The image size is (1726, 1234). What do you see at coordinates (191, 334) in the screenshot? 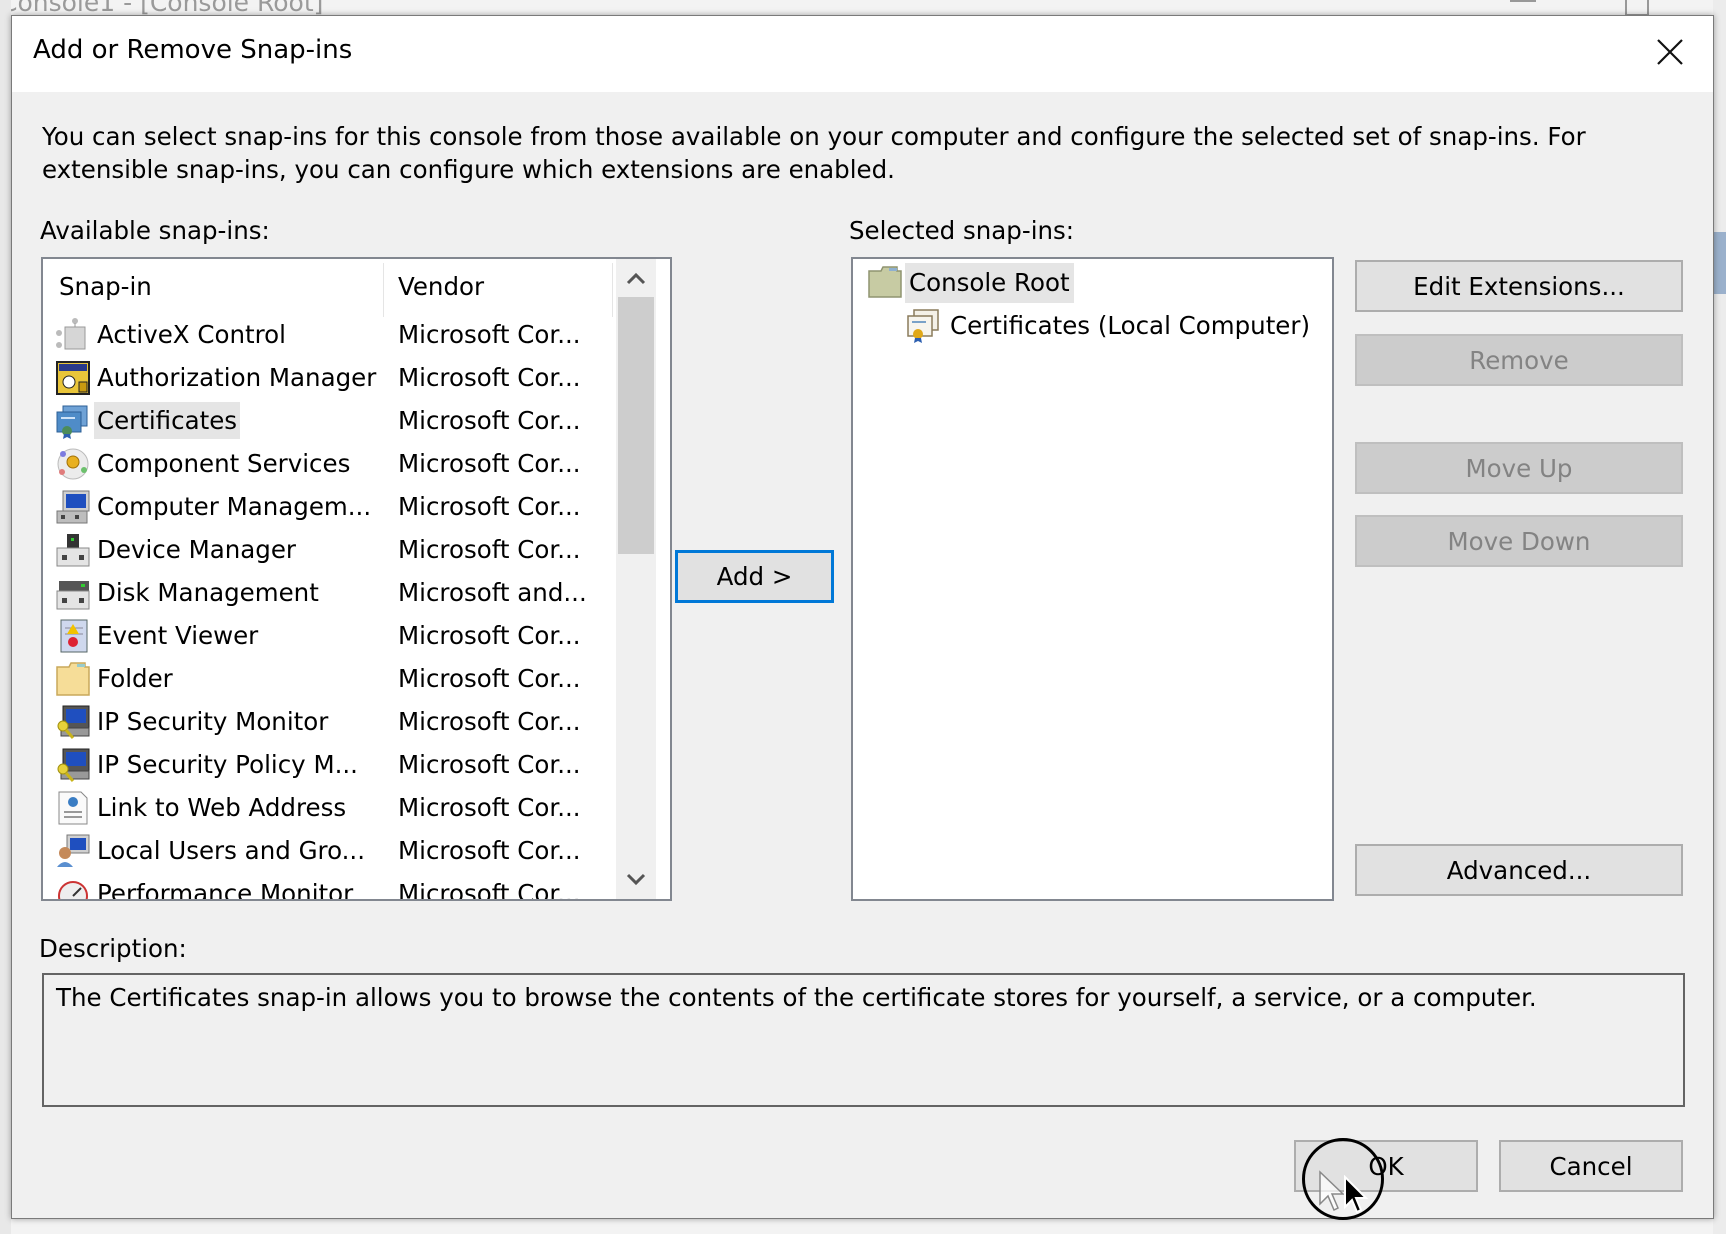
I see `snapin-name: ActiveX Control` at bounding box center [191, 334].